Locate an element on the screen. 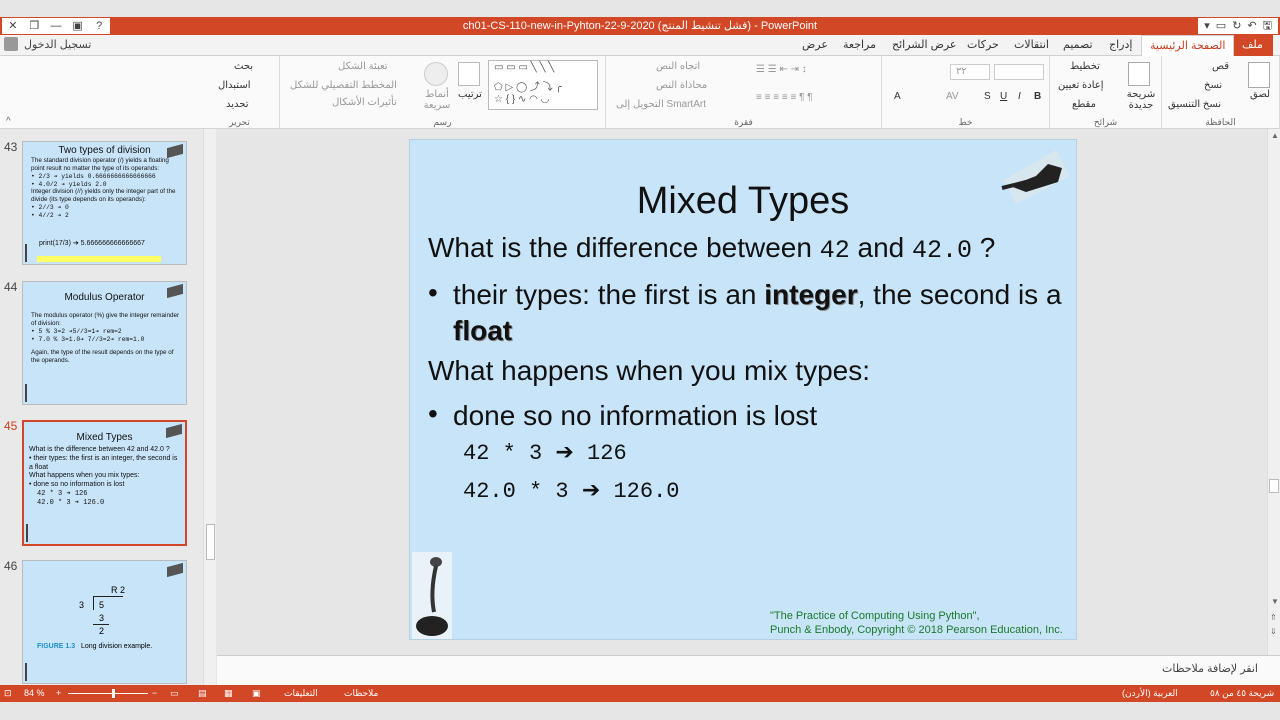 Image resolution: width=1280 pixels, height=720 pixels. shape-outline-button: المخطط التفصيلي للشكل is located at coordinates (343, 85).